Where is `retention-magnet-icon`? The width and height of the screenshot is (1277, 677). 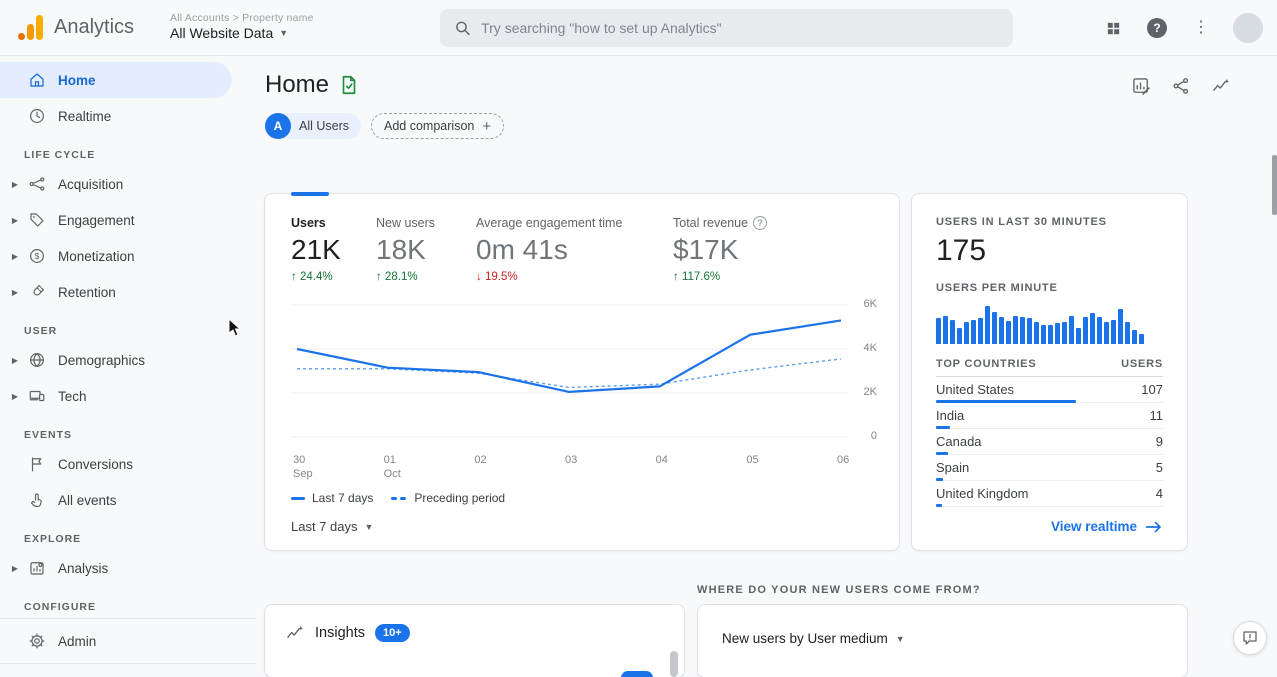 retention-magnet-icon is located at coordinates (37, 292).